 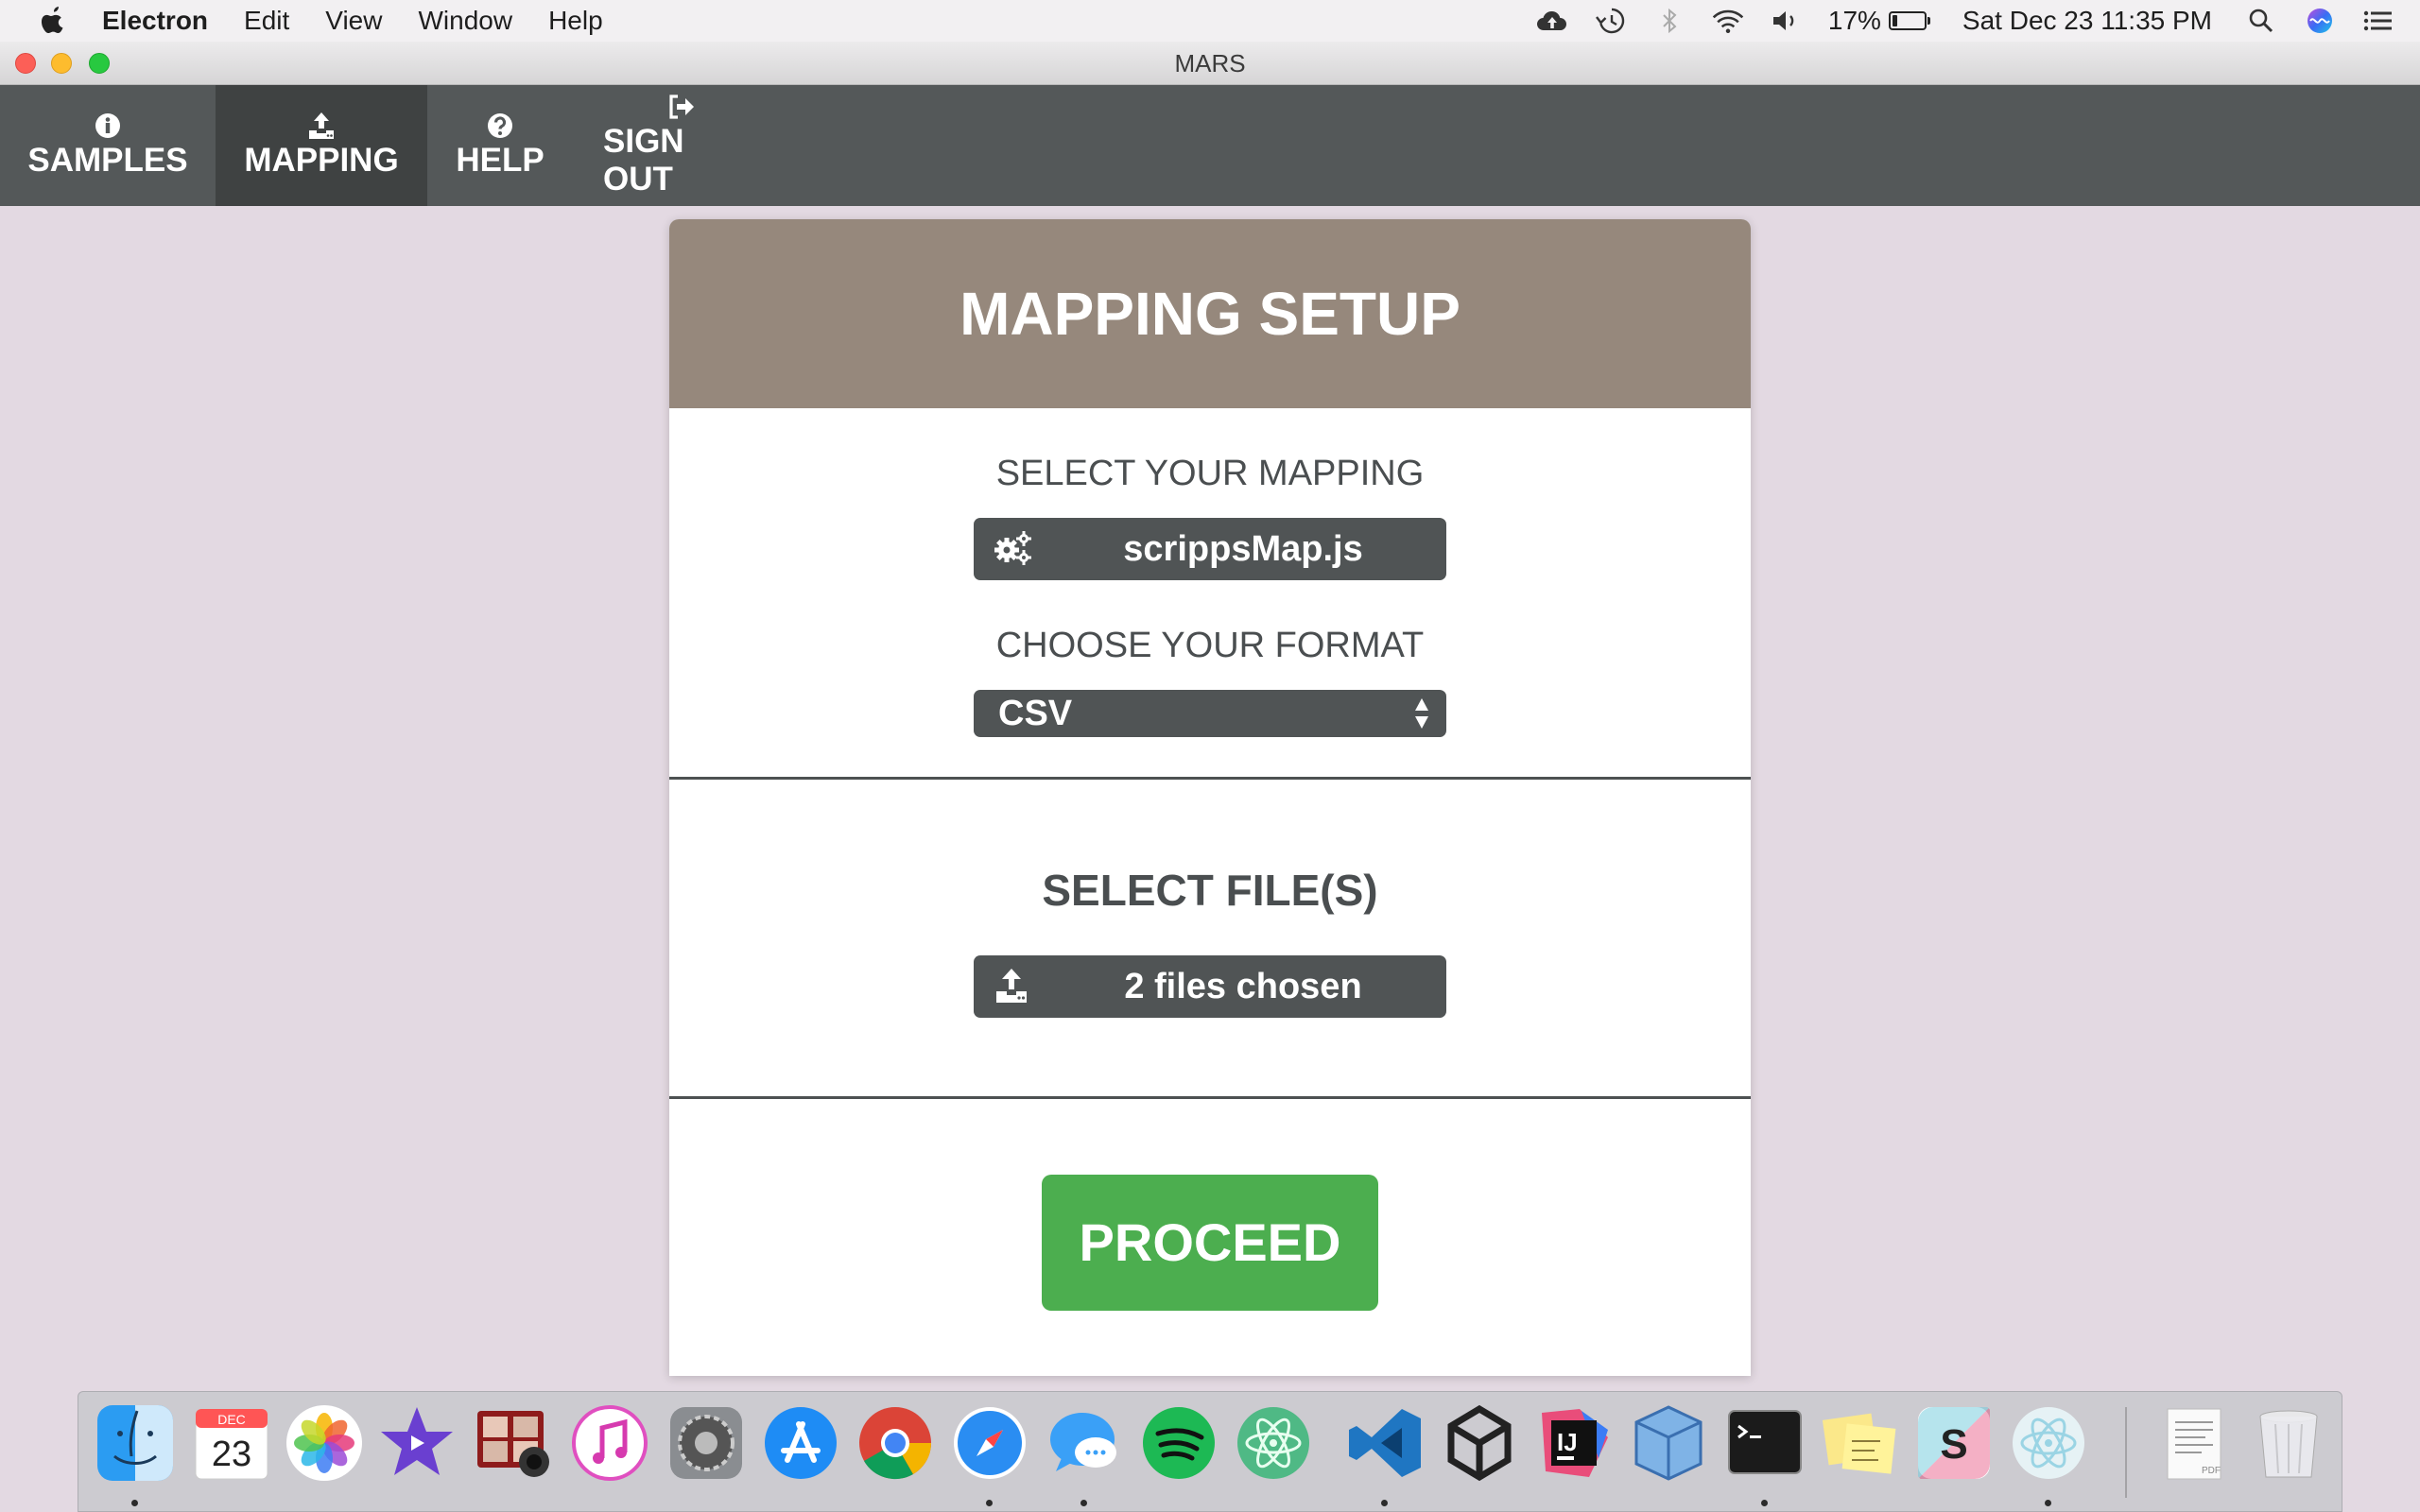 What do you see at coordinates (53, 21) in the screenshot?
I see `apple-icon` at bounding box center [53, 21].